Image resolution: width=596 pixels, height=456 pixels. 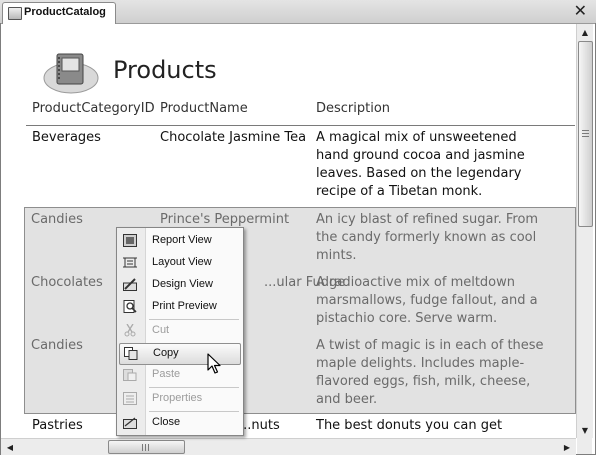 What do you see at coordinates (130, 284) in the screenshot?
I see `design-view-icon` at bounding box center [130, 284].